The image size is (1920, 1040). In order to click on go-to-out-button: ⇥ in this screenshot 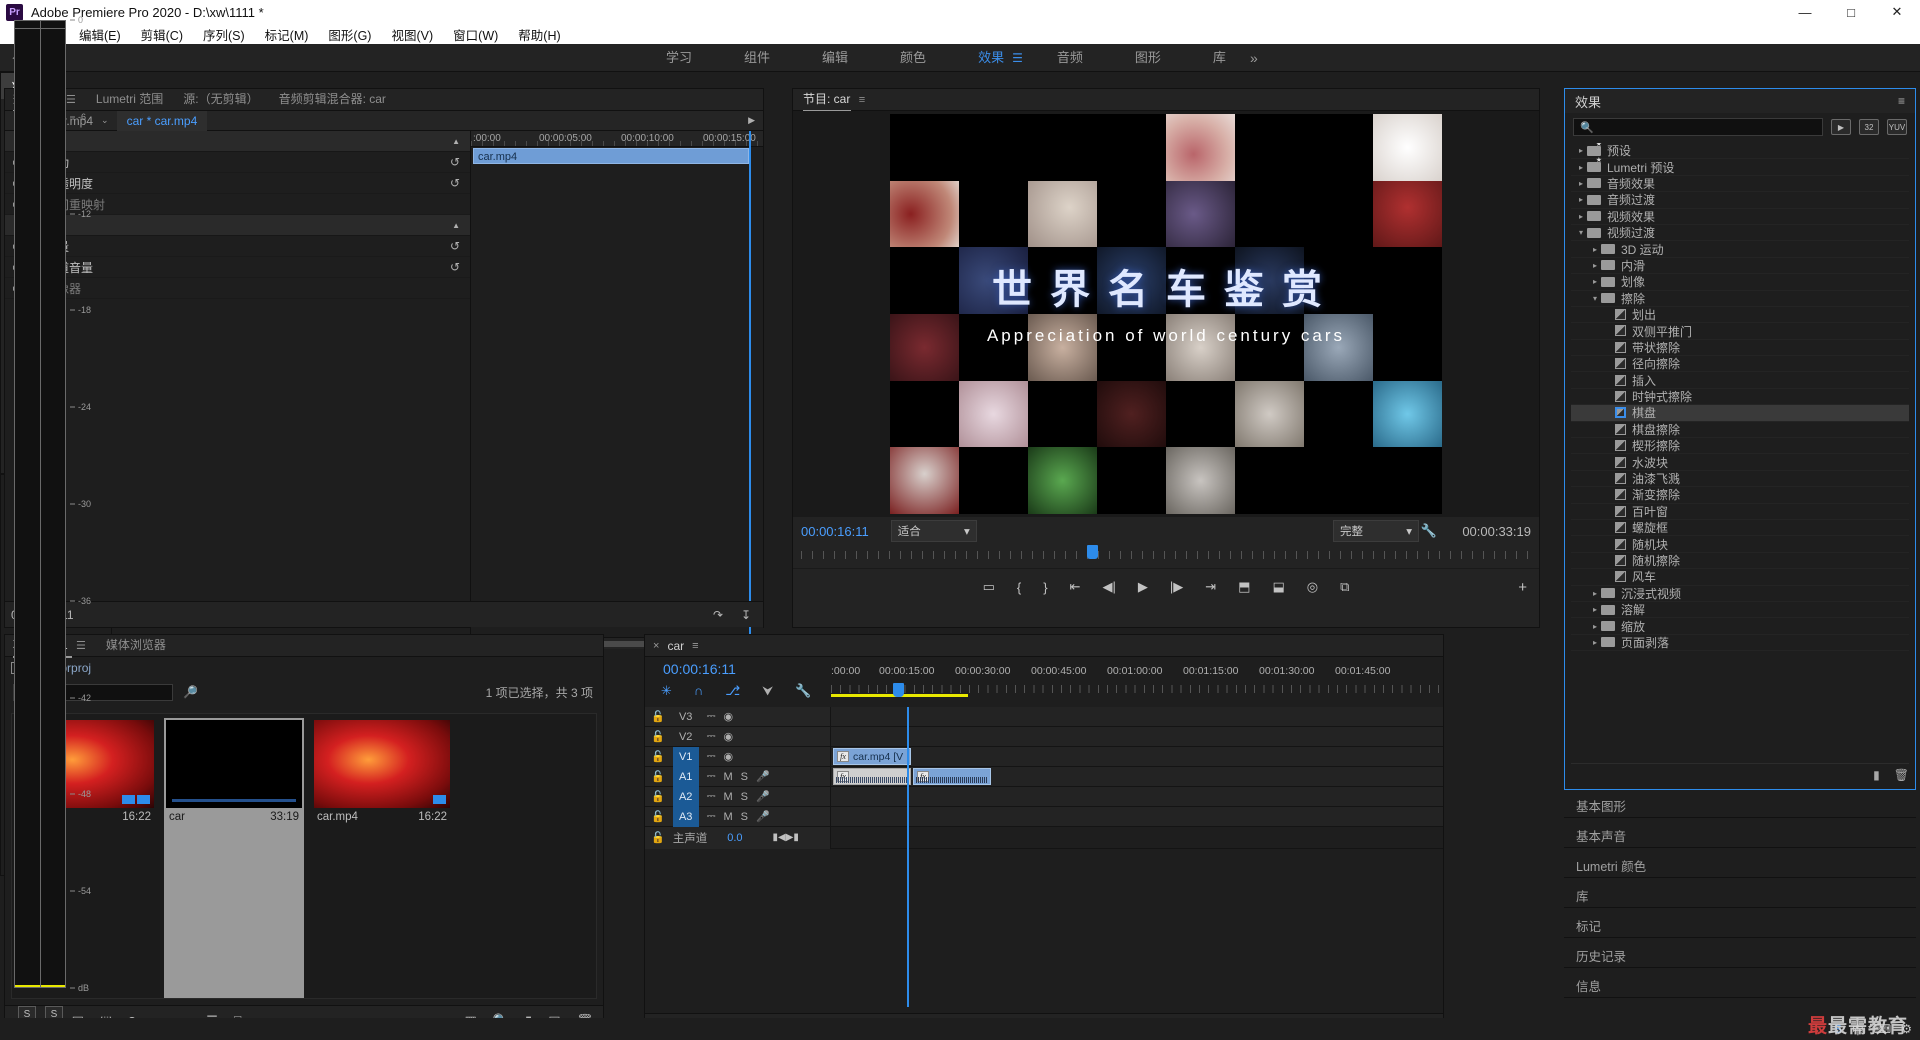, I will do `click(1210, 587)`.